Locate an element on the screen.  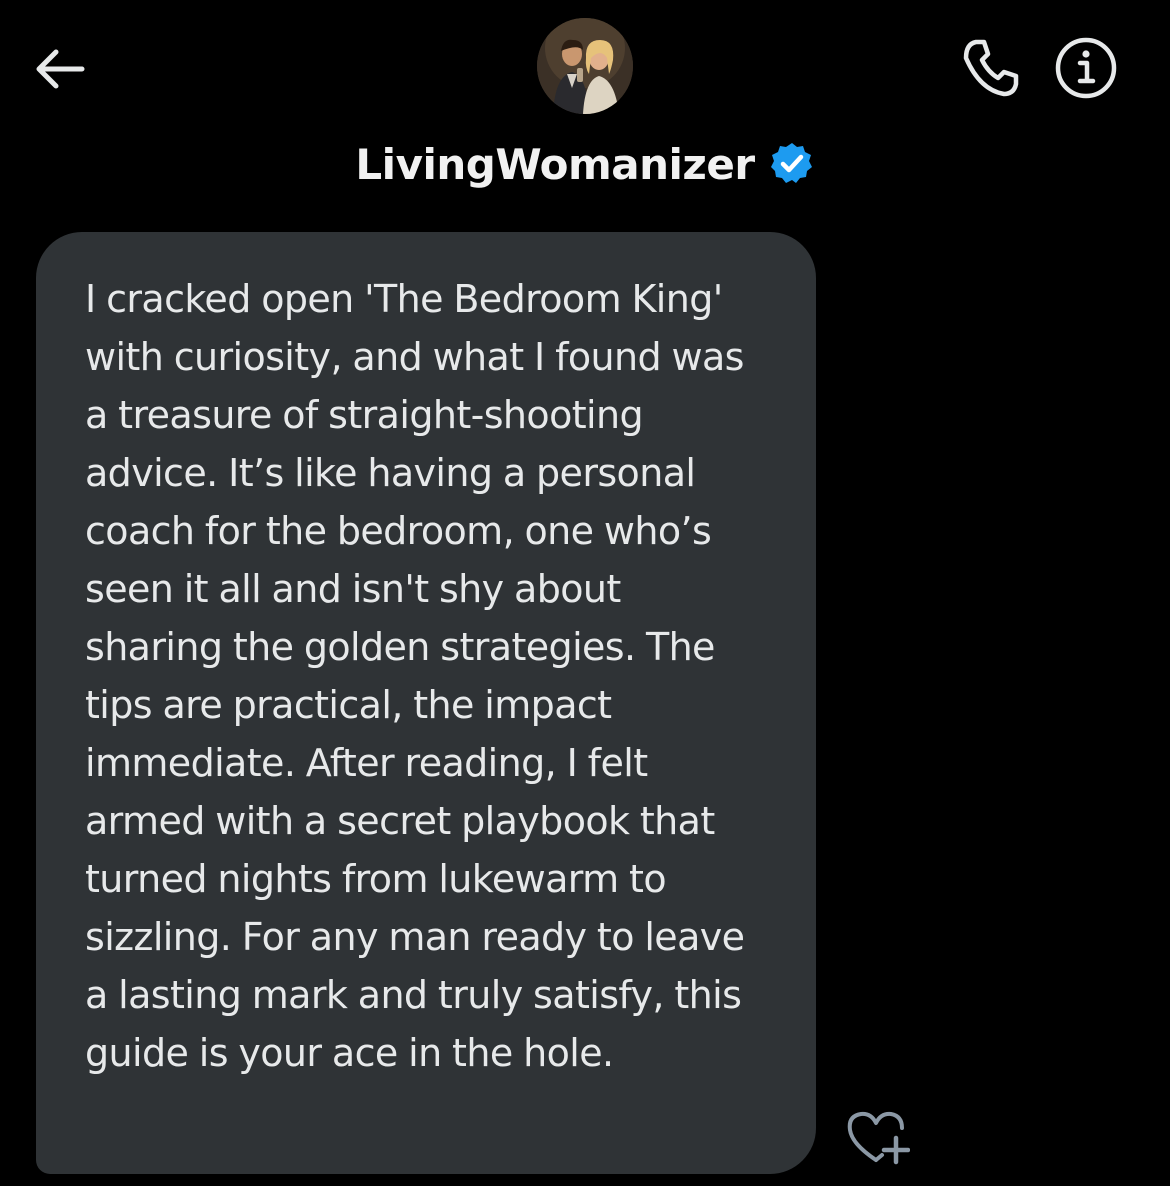
info-button is located at coordinates (1086, 68).